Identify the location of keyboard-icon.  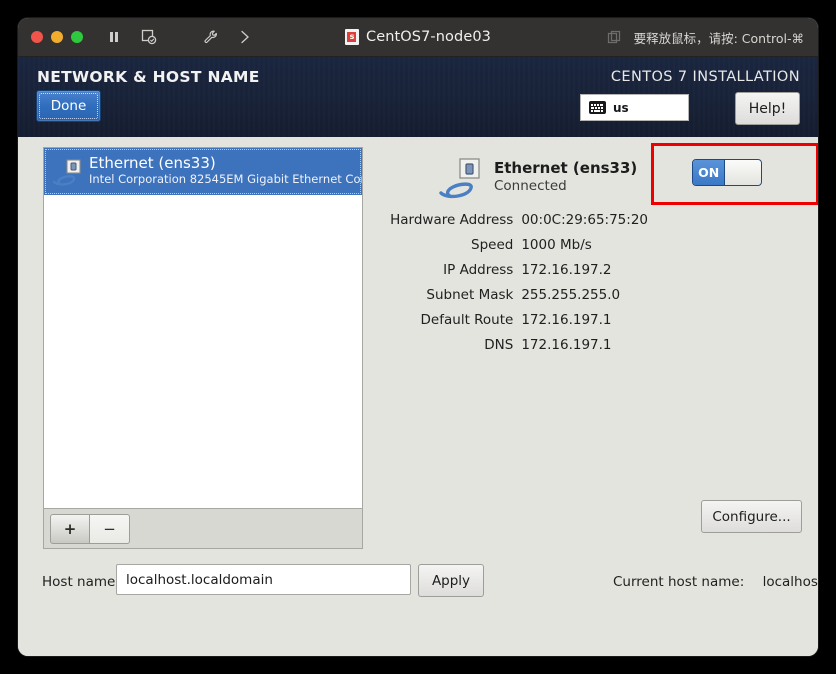
(597, 107).